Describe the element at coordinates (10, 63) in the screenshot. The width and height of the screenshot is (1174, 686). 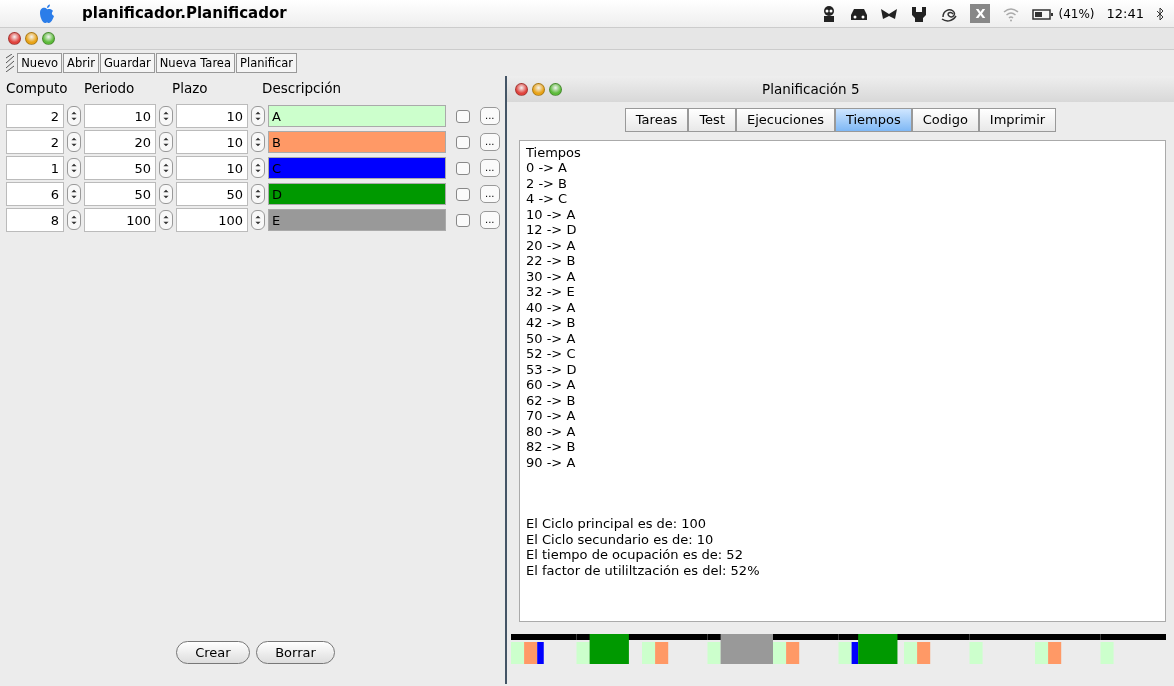
I see `grip-icon` at that location.